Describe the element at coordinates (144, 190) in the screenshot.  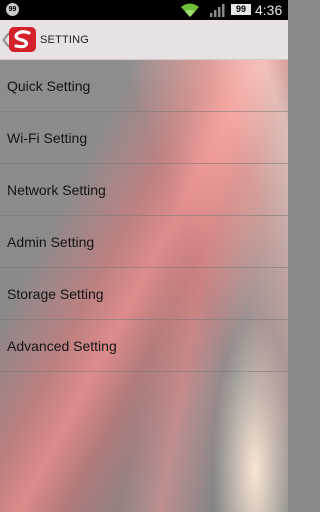
I see `list-item-network-setting: Network Setting` at that location.